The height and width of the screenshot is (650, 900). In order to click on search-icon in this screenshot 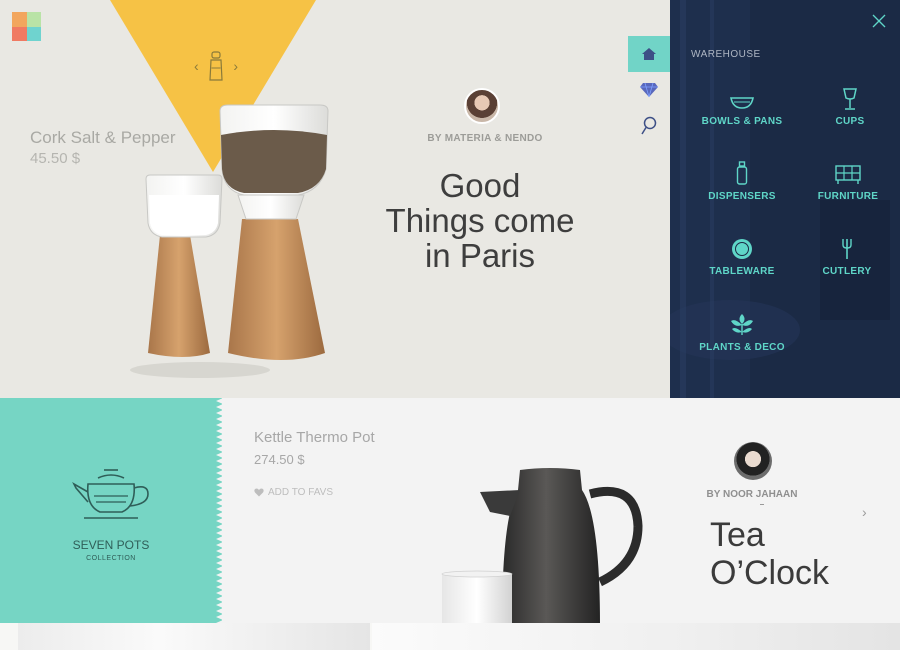, I will do `click(649, 125)`.